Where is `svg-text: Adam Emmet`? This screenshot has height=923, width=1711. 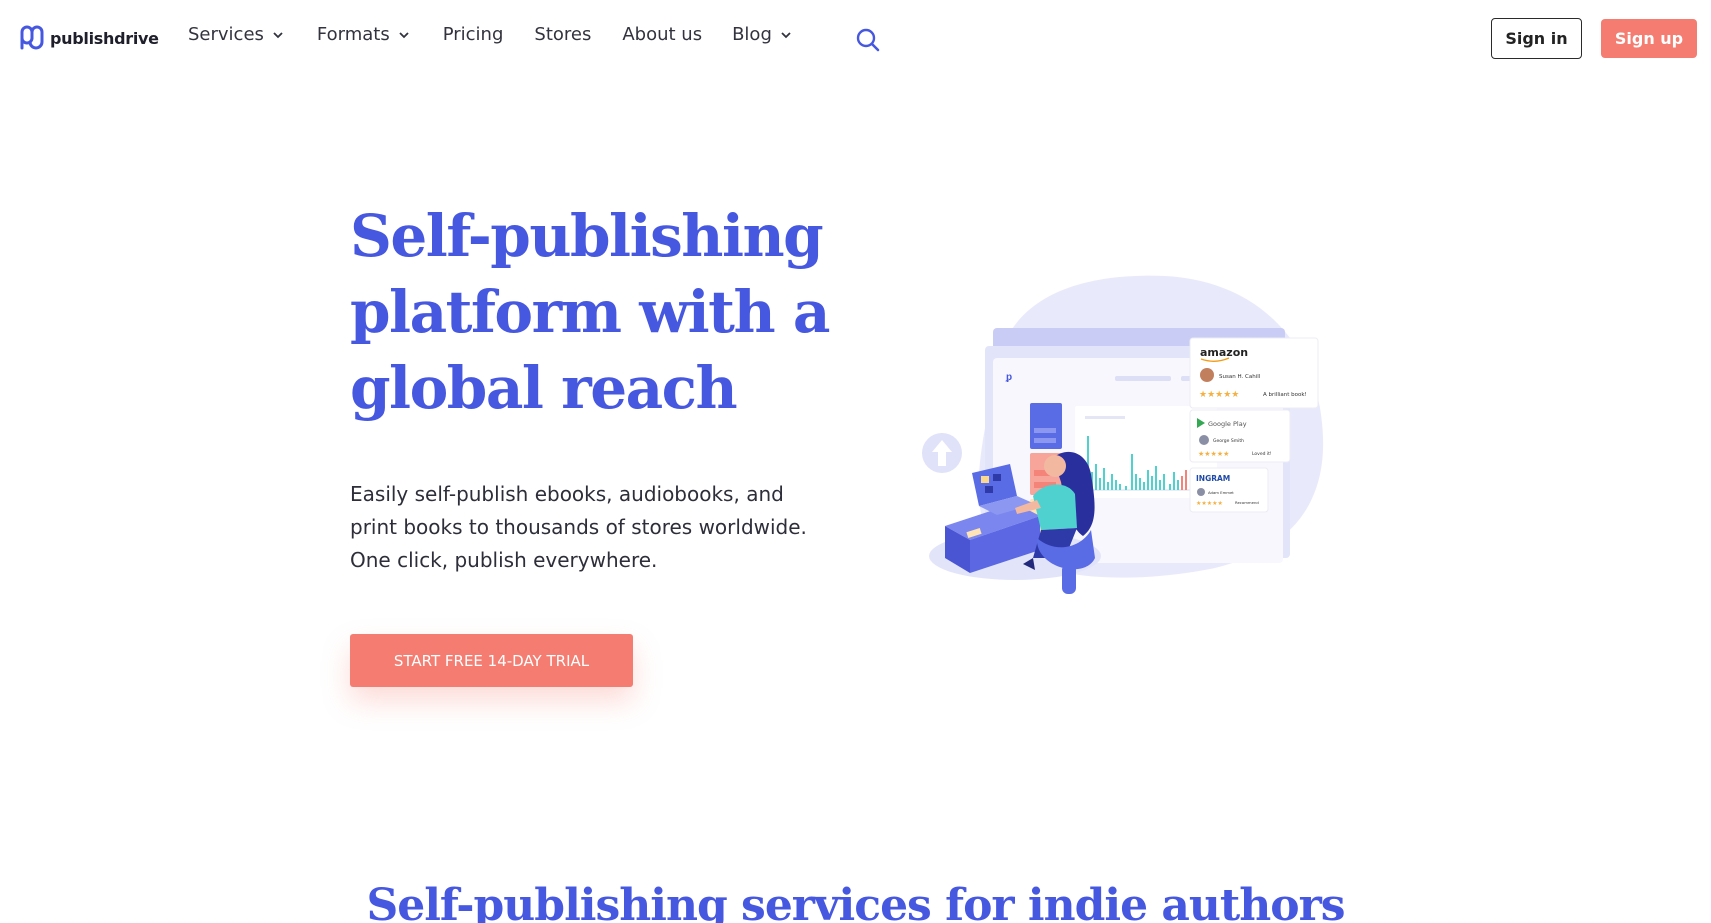 svg-text: Adam Emmet is located at coordinates (1221, 492).